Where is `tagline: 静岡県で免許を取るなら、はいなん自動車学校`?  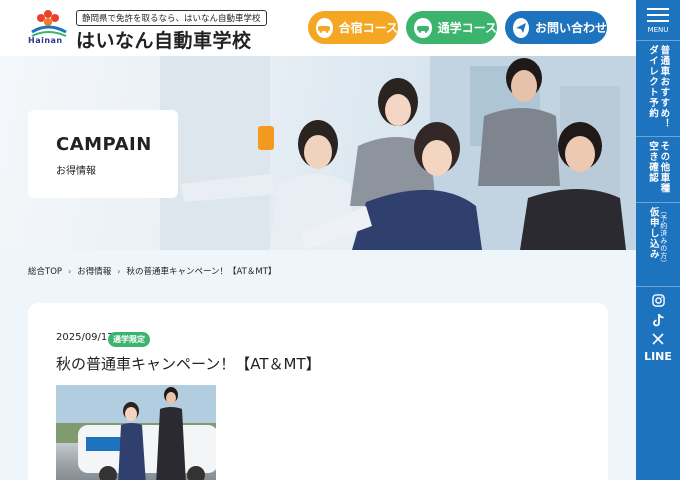
tagline: 静岡県で免許を取るなら、はいなん自動車学校 is located at coordinates (171, 18).